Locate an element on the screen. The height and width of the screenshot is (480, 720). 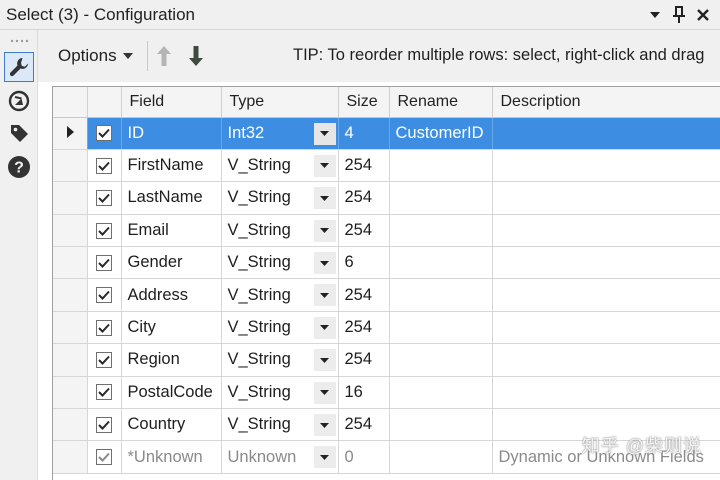
table-row: Email V_String 254 is located at coordinates (386, 231).